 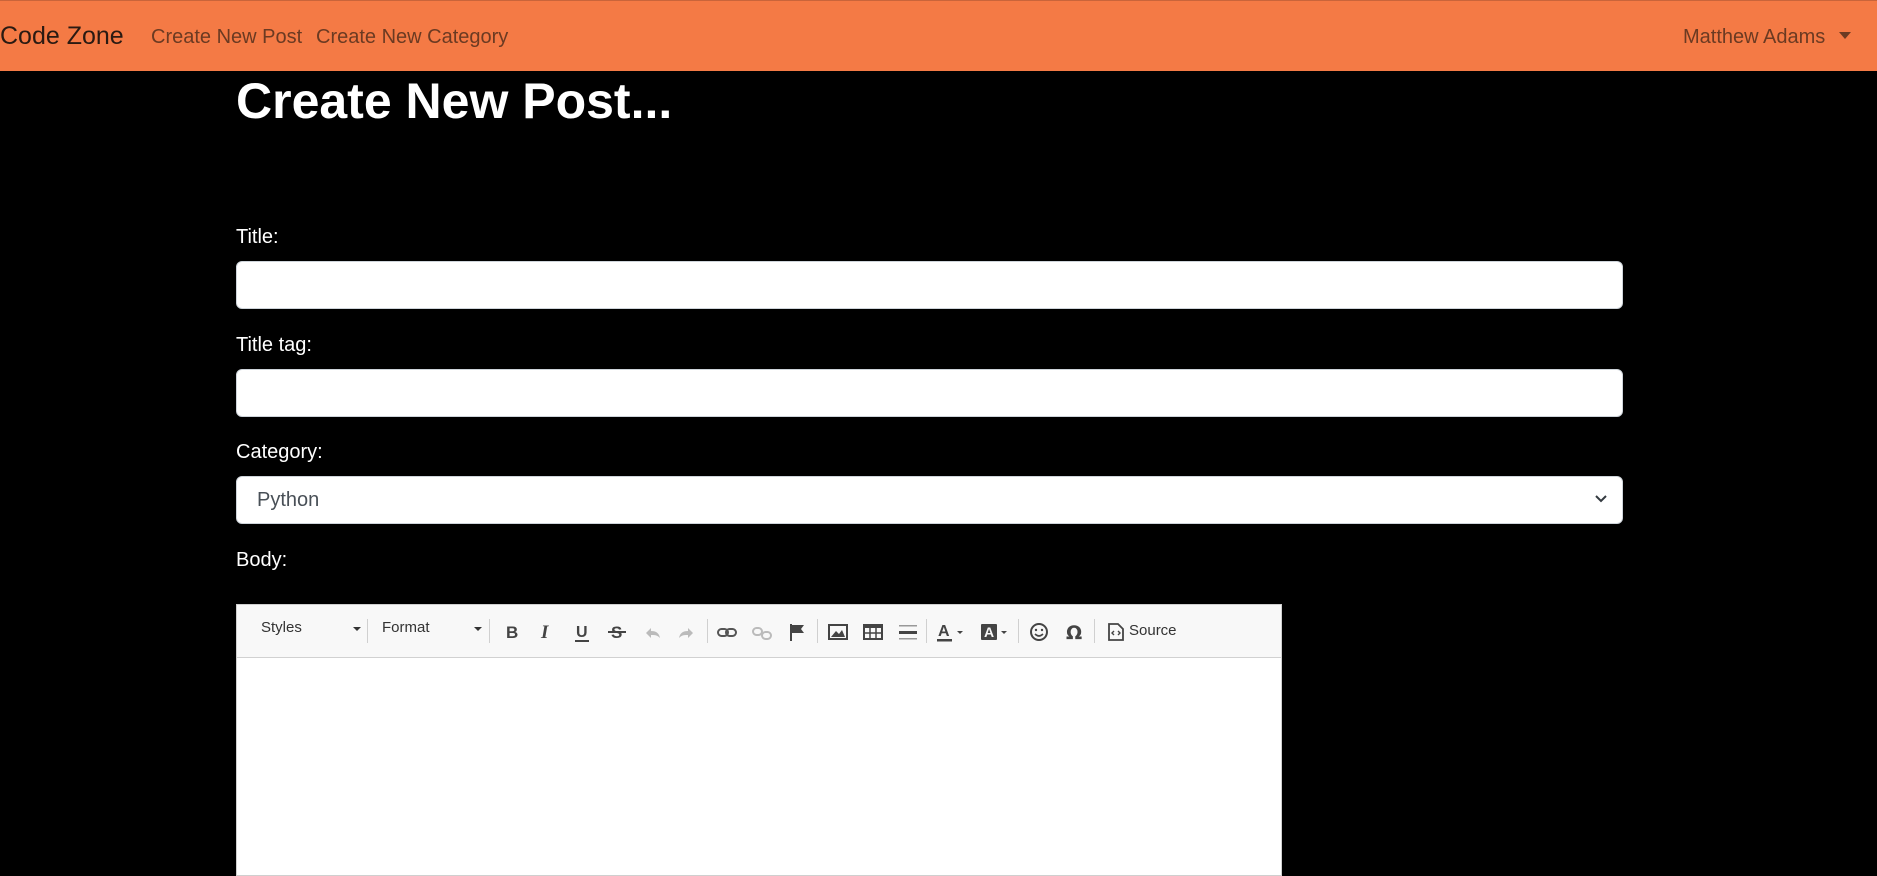 What do you see at coordinates (652, 632) in the screenshot?
I see `undo-icon` at bounding box center [652, 632].